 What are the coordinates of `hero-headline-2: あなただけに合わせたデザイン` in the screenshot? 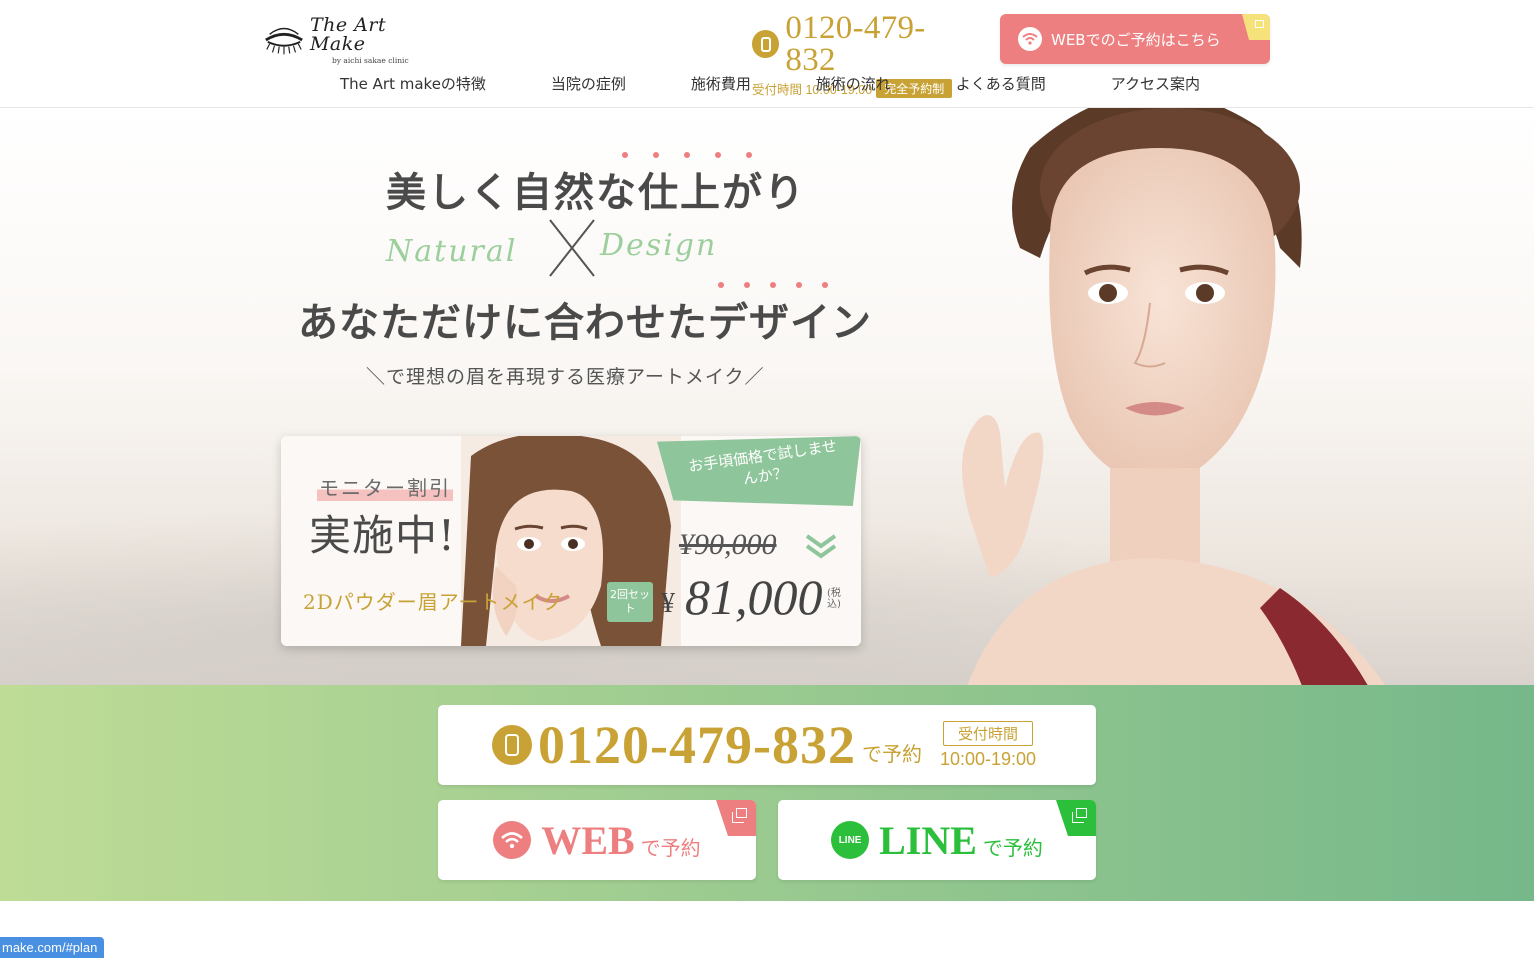 It's located at (585, 322).